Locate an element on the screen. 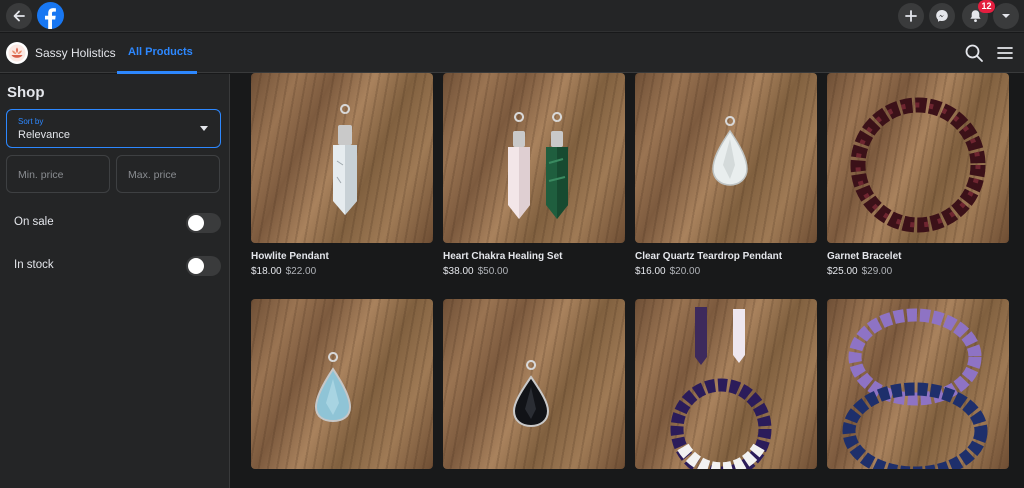 Image resolution: width=1024 pixels, height=488 pixels. sort-by-label: Sort by is located at coordinates (31, 121).